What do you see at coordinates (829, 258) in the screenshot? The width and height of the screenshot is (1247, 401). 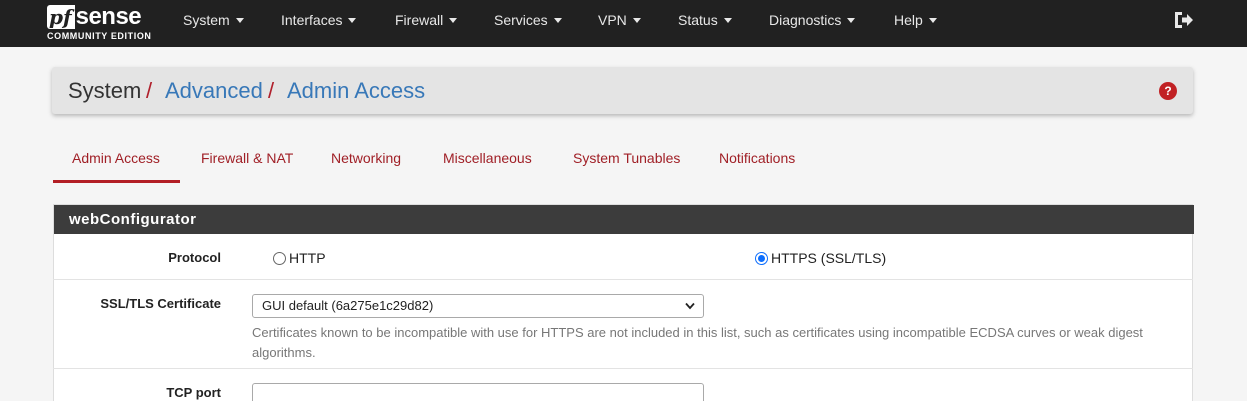 I see `protocol-https-label: HTTPS (SSL/TLS)` at bounding box center [829, 258].